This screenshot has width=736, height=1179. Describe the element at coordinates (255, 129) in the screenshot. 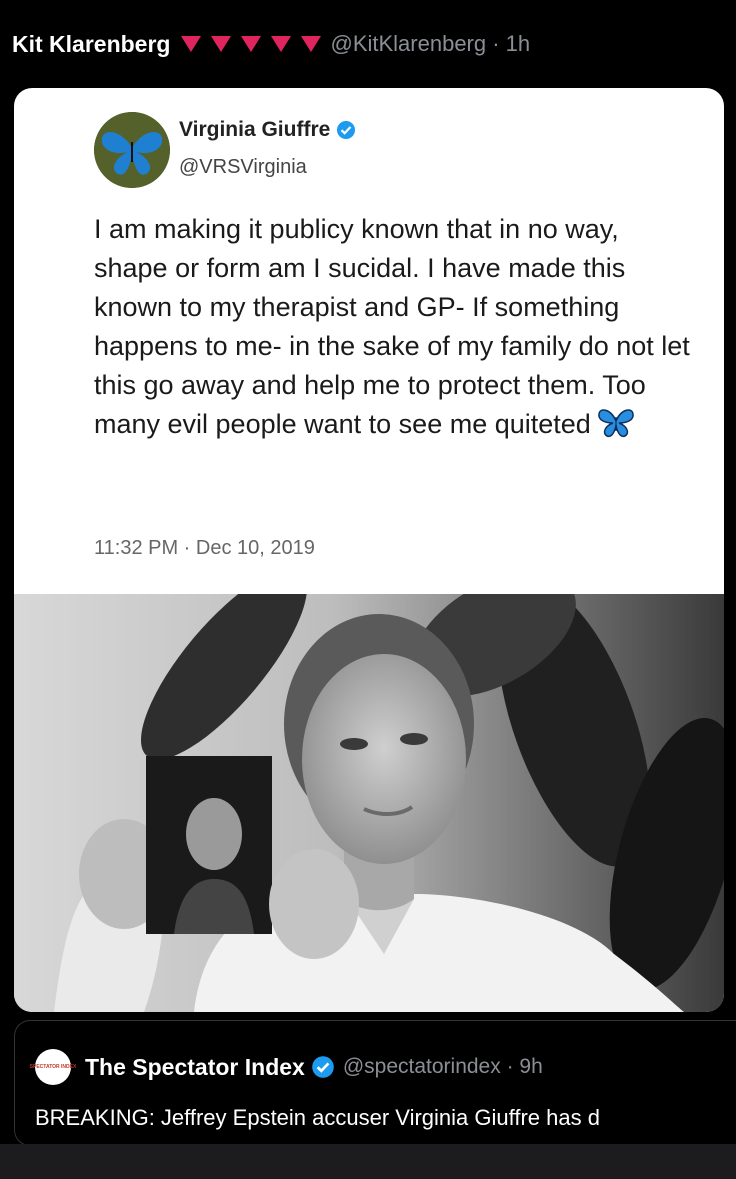

I see `quoted-author-name: Virginia Giuffre` at that location.